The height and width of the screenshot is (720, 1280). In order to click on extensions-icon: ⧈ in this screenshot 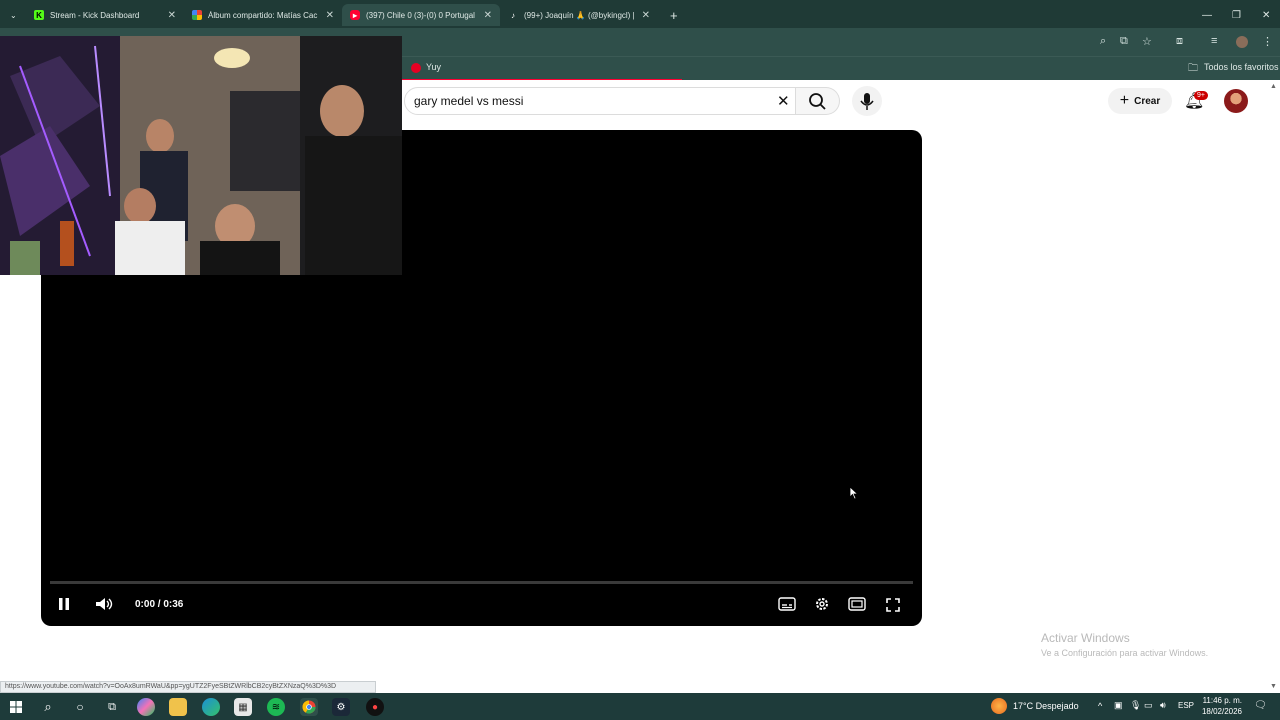, I will do `click(1179, 41)`.